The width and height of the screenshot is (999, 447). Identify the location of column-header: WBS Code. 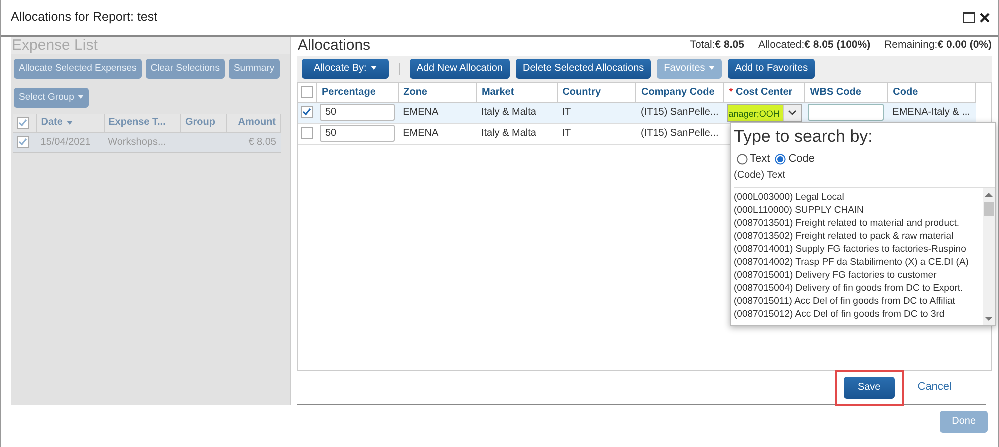
(836, 92).